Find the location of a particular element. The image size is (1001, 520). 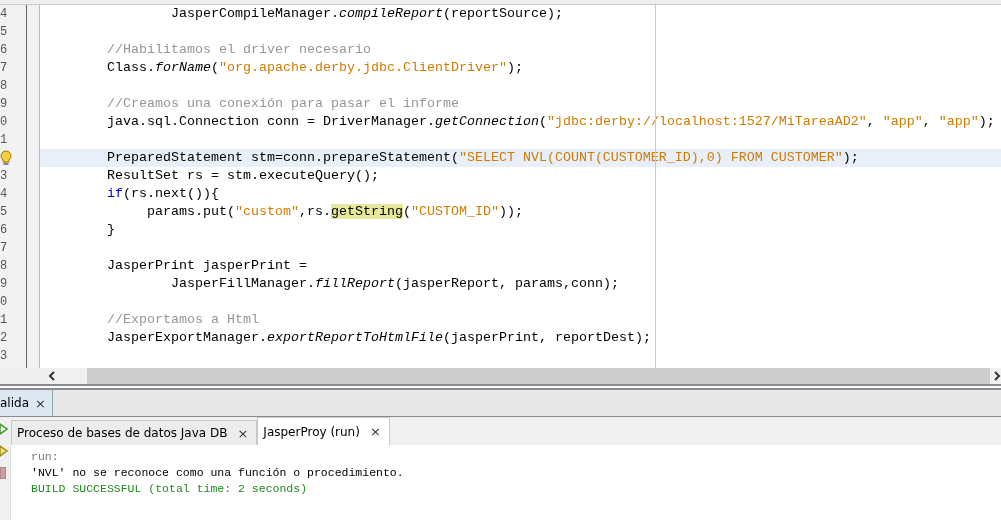

code-line: java.sql.Connection conn = DriverManager.getConnection("jdbc:derby://localhost:1527/MiTareaAD2", "app", "app"); is located at coordinates (550, 122).